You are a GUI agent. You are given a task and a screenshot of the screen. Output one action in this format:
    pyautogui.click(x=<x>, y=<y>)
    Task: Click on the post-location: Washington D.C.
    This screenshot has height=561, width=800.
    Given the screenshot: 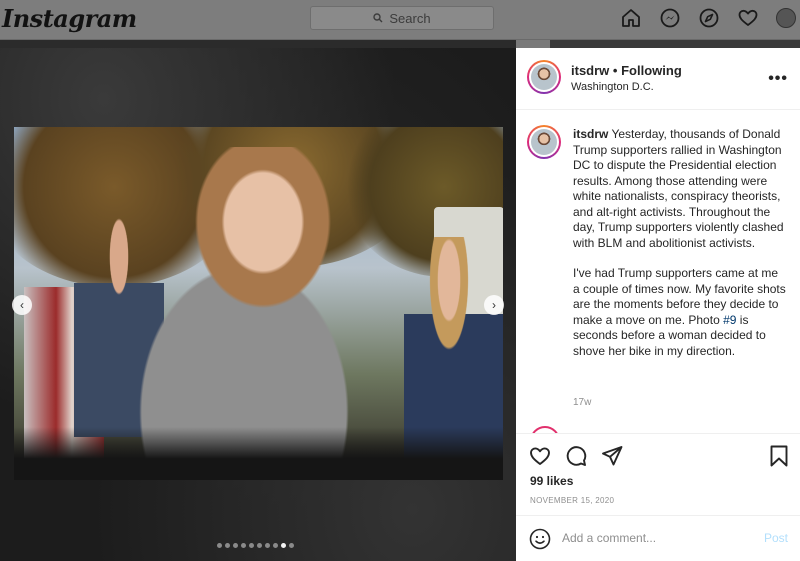 What is the action you would take?
    pyautogui.click(x=612, y=87)
    